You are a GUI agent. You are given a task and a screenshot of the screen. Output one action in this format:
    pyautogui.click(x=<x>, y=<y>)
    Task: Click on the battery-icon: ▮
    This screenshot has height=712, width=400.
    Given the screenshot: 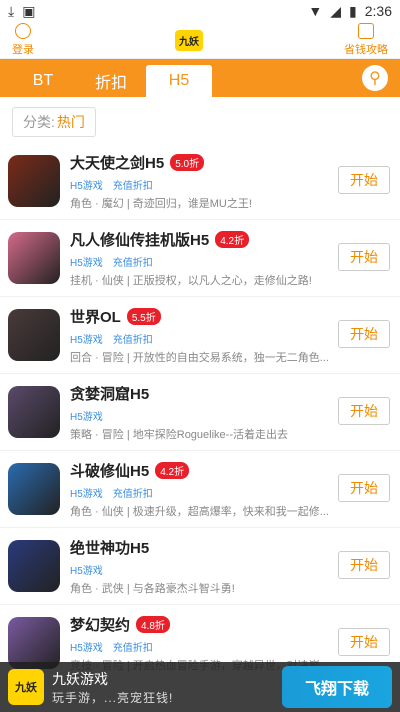 What is the action you would take?
    pyautogui.click(x=353, y=10)
    